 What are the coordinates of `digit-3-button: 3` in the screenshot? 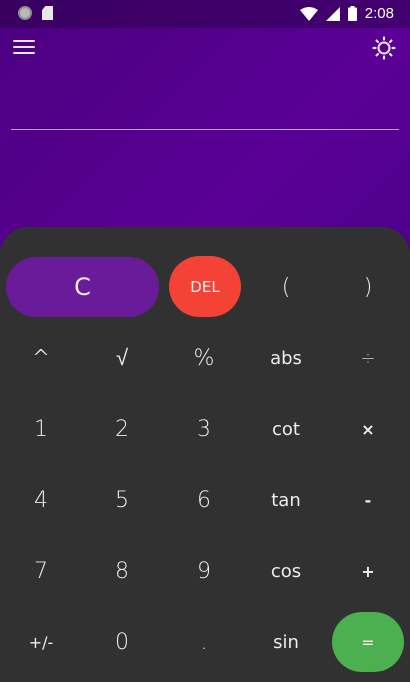 It's located at (204, 429).